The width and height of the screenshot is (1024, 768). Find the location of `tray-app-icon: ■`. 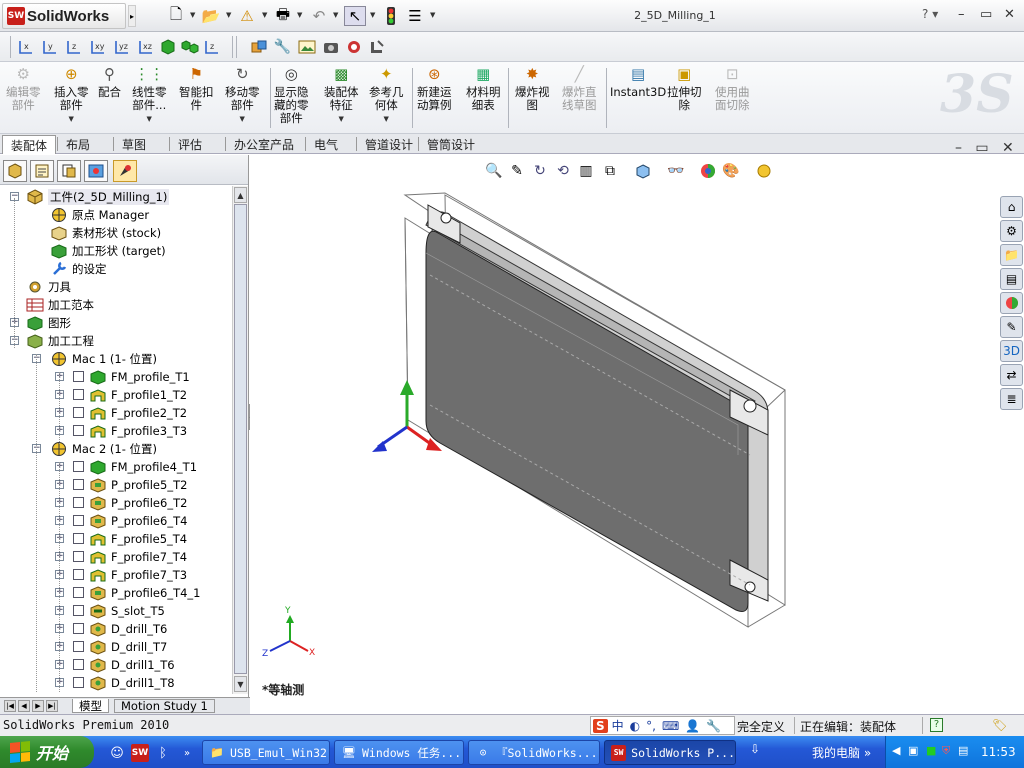

tray-app-icon: ■ is located at coordinates (931, 750).